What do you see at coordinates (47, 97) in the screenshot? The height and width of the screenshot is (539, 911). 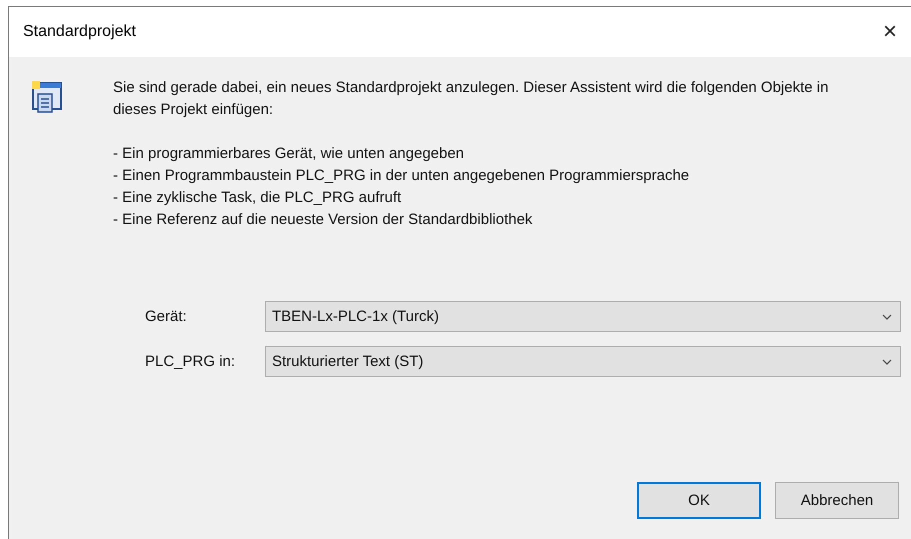 I see `window-document-icon` at bounding box center [47, 97].